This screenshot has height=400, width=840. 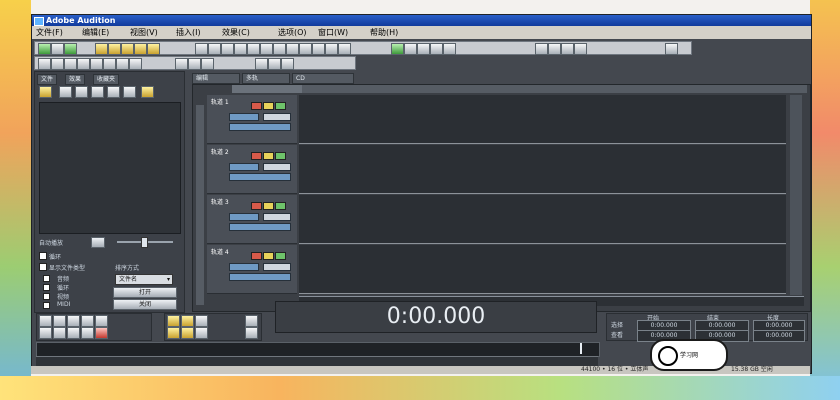 I want to click on snap-icon, so click(x=266, y=49).